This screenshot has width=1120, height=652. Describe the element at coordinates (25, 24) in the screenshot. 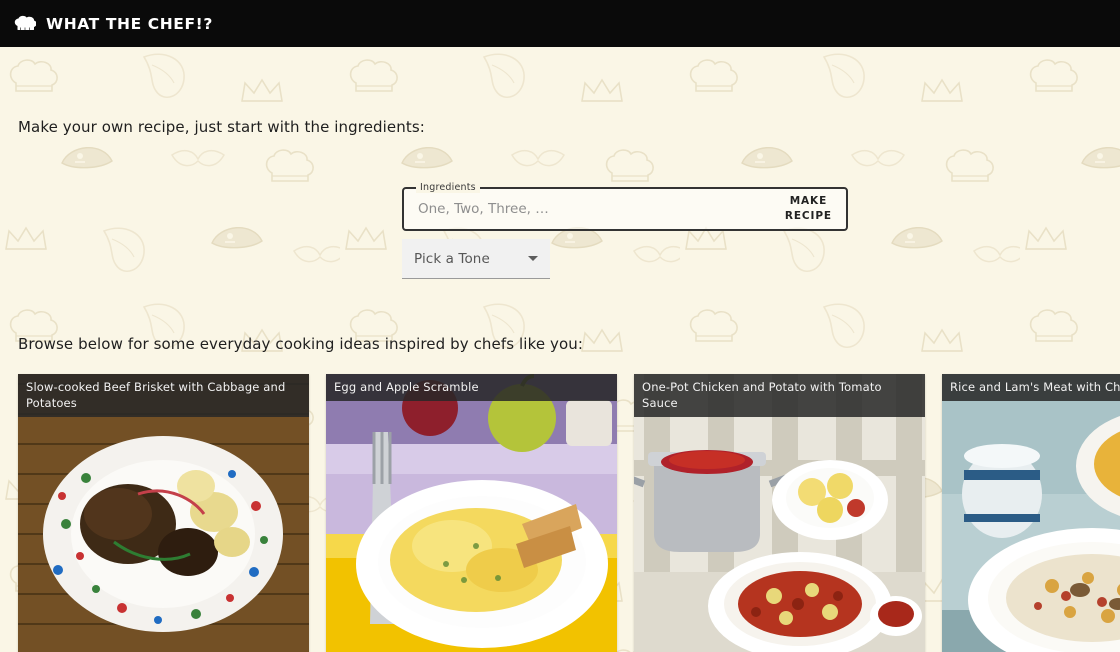

I see `chef-hat-icon` at that location.